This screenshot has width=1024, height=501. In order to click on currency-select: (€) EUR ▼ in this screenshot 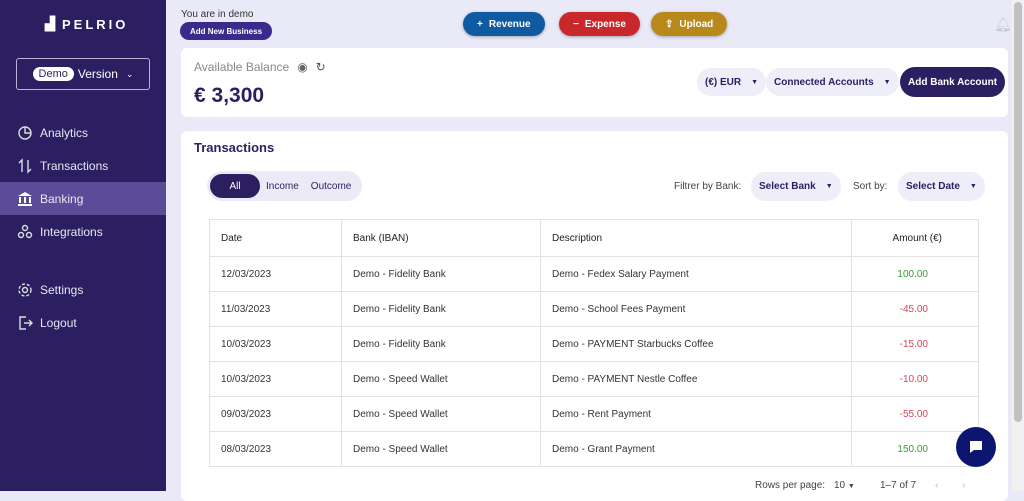, I will do `click(732, 82)`.